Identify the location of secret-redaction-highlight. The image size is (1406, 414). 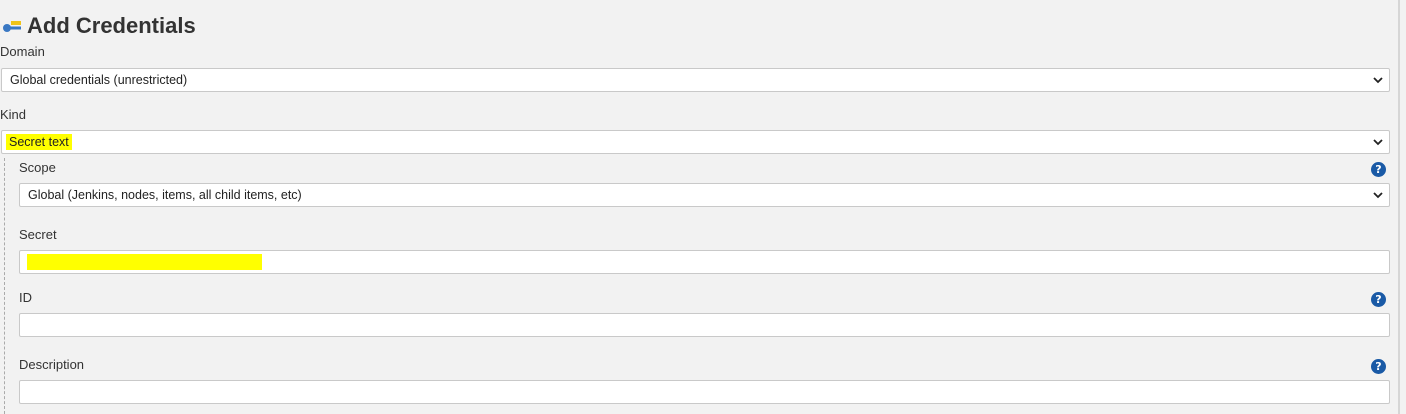
(144, 262).